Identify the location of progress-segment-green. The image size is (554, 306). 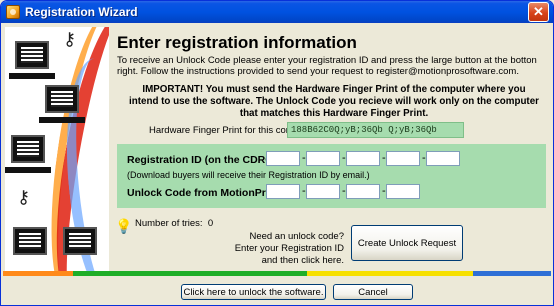
(190, 273).